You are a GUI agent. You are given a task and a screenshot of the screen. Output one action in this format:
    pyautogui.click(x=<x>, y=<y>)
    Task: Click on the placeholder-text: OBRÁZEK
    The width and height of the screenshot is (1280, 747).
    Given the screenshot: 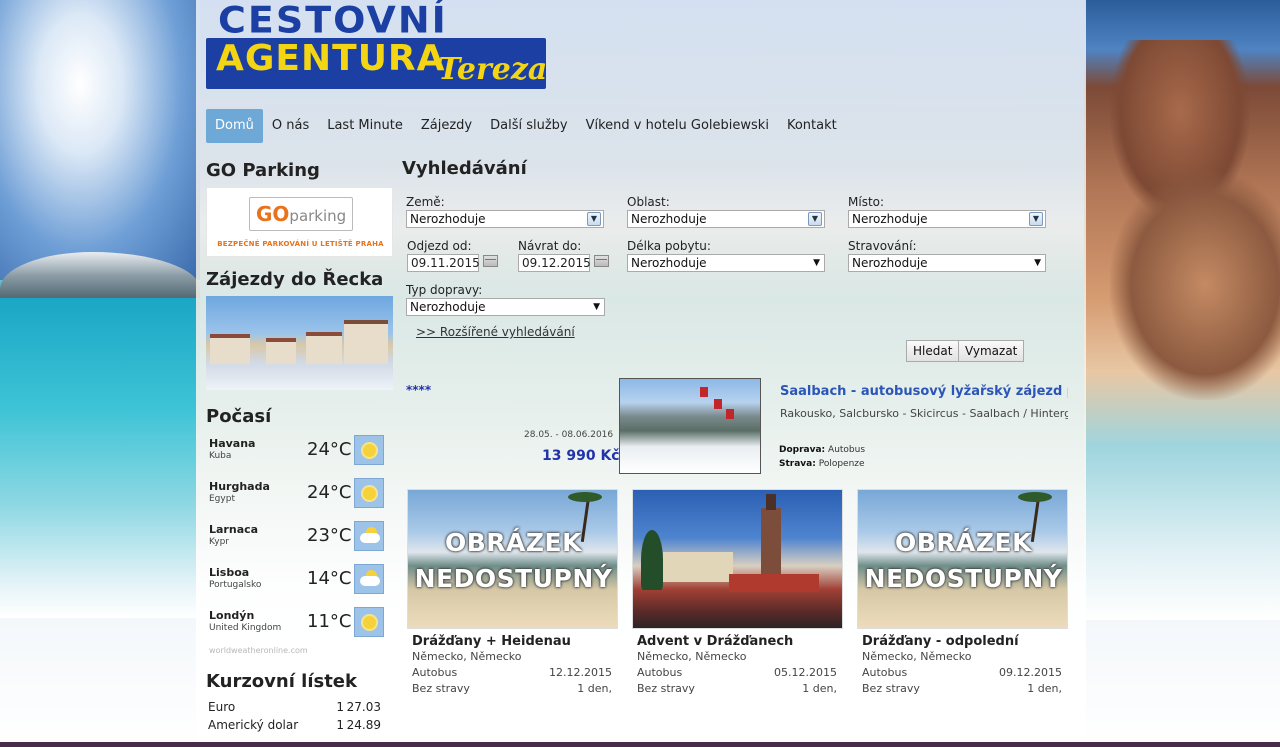 What is the action you would take?
    pyautogui.click(x=513, y=542)
    